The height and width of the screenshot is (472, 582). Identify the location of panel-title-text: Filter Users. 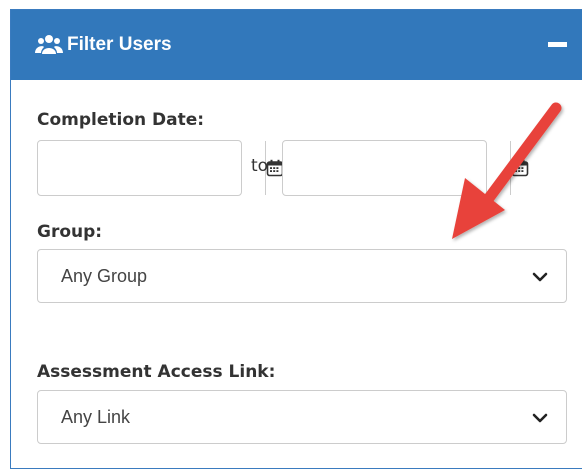
(119, 44).